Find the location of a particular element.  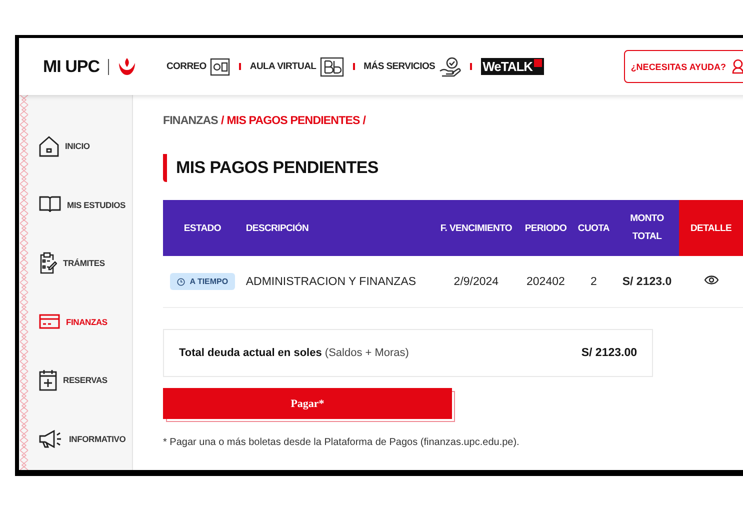

wetalk-logo: WeTALK is located at coordinates (512, 66).